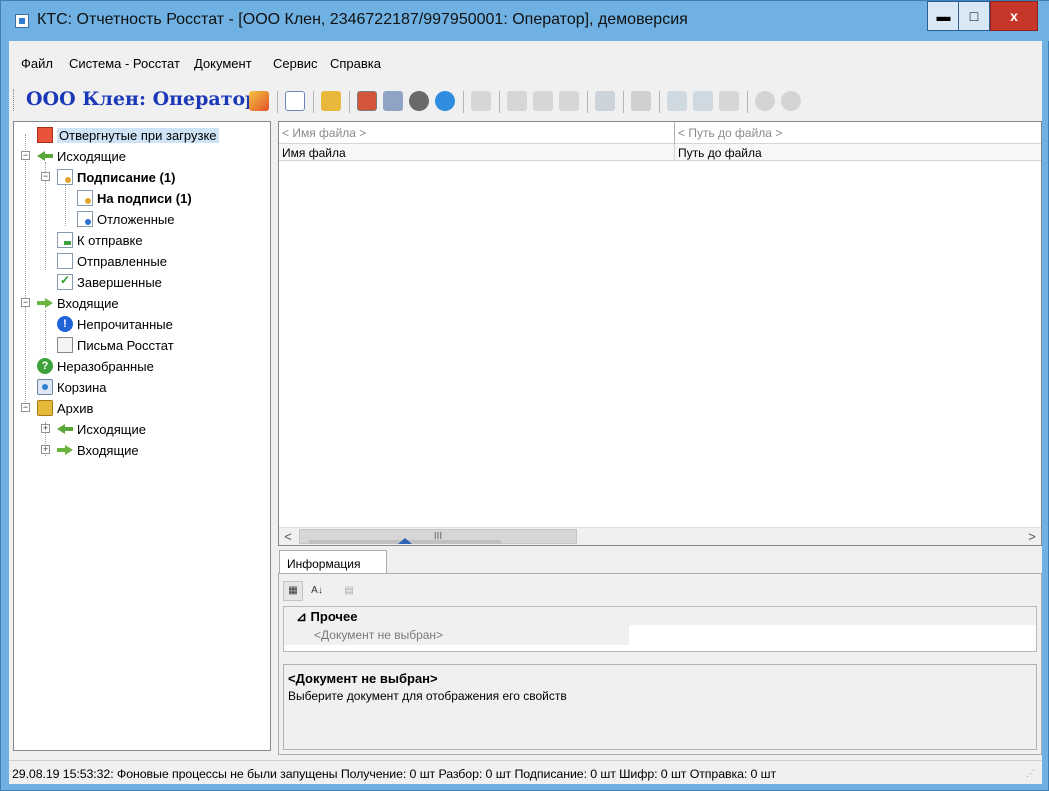 The height and width of the screenshot is (791, 1049). Describe the element at coordinates (405, 542) in the screenshot. I see `panel-splitter` at that location.